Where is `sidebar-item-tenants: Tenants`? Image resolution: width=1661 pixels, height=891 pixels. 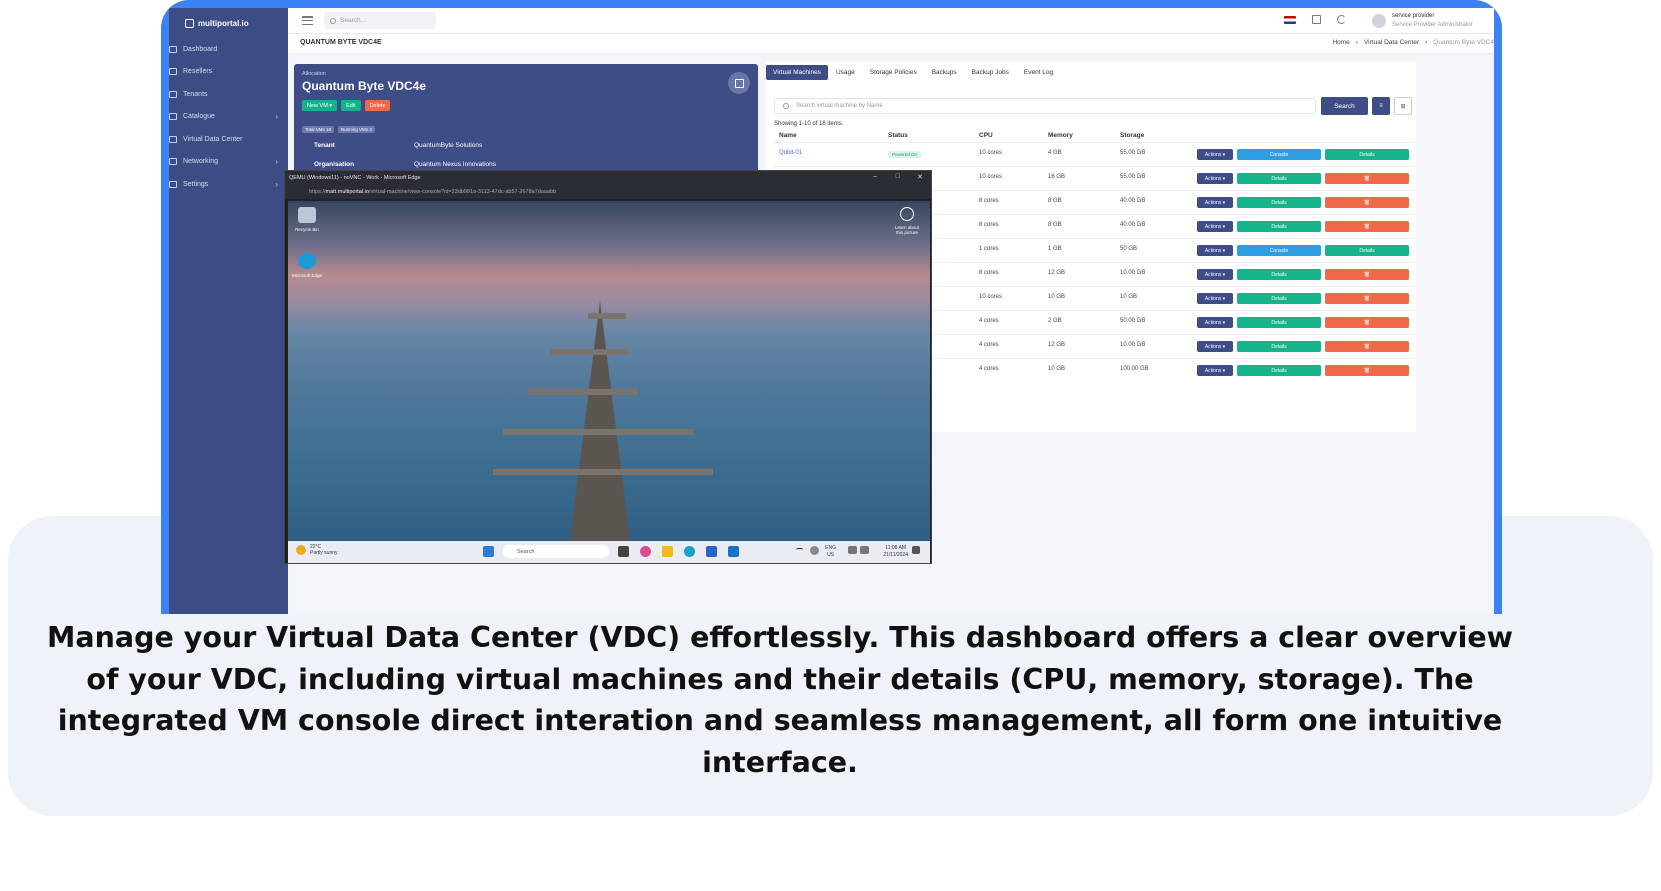
sidebar-item-tenants: Tenants is located at coordinates (228, 94).